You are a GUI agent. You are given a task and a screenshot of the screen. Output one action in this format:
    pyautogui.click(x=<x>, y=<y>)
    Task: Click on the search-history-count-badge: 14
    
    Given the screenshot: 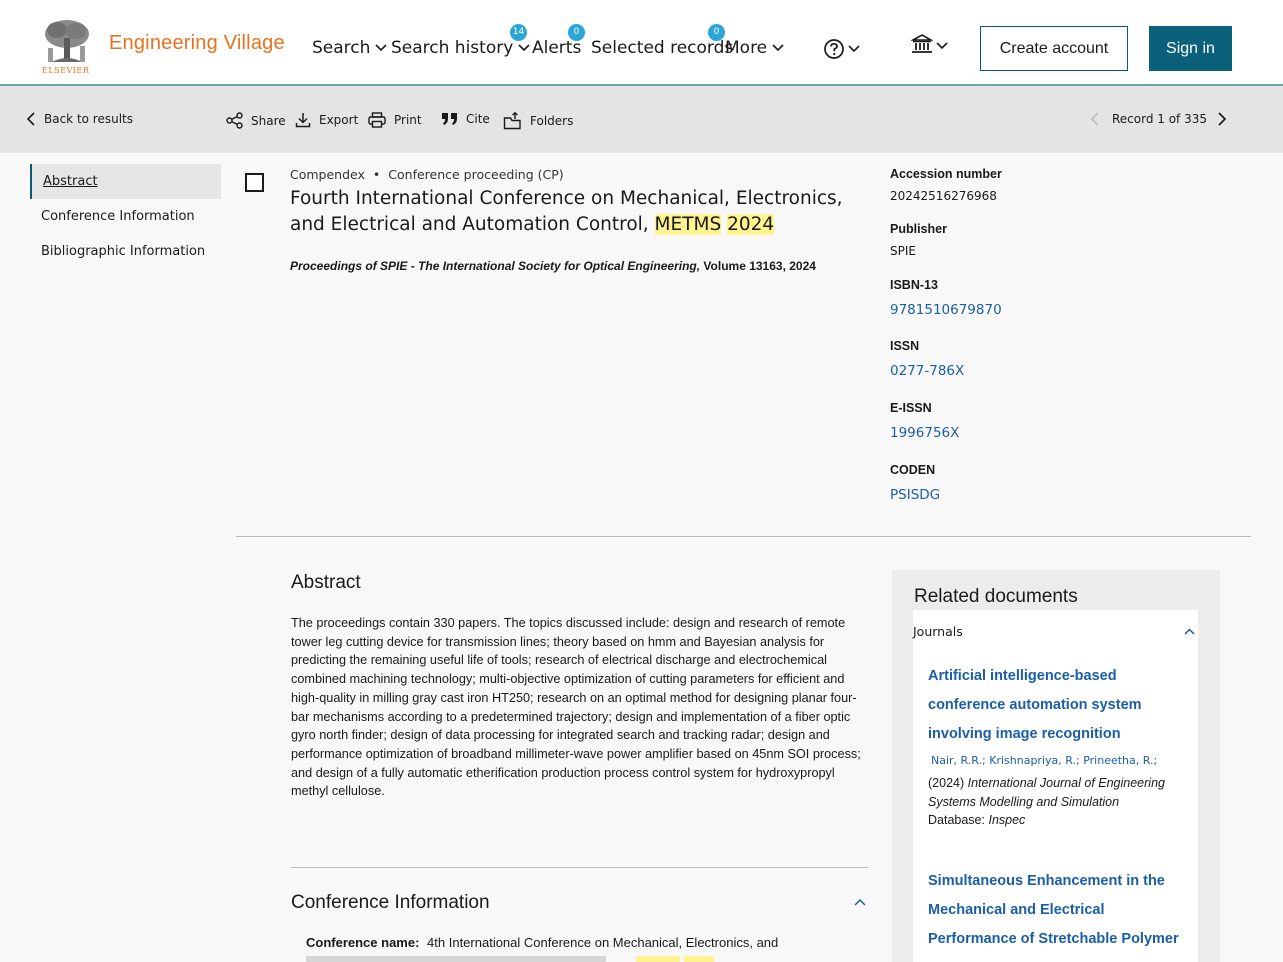 What is the action you would take?
    pyautogui.click(x=518, y=32)
    